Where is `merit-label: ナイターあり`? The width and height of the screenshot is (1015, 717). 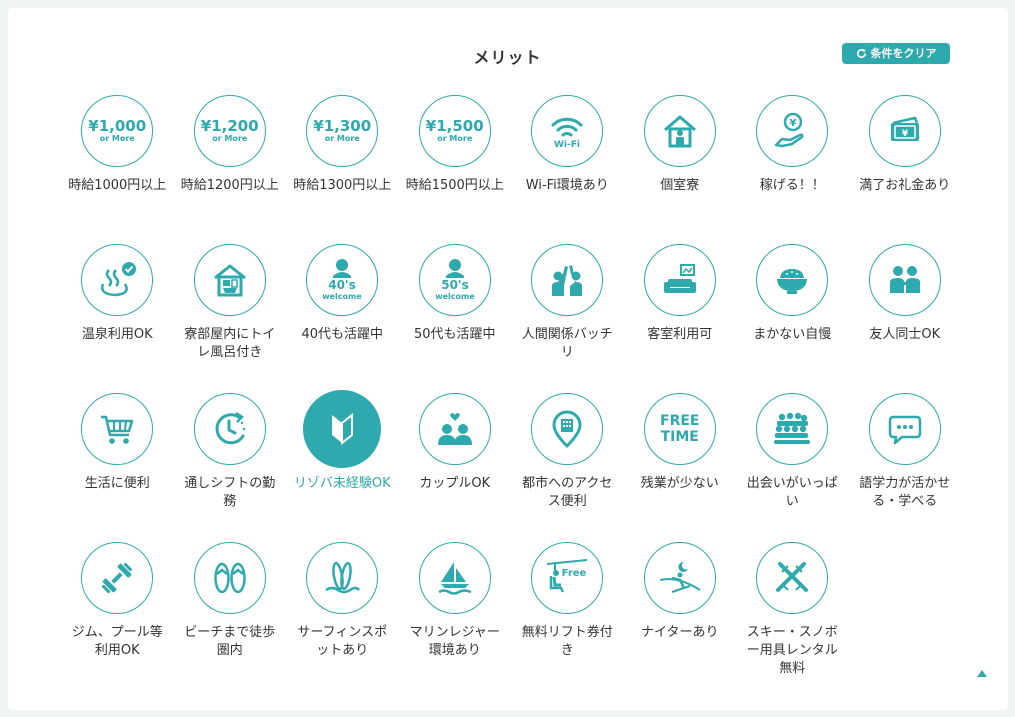 merit-label: ナイターあり is located at coordinates (680, 632).